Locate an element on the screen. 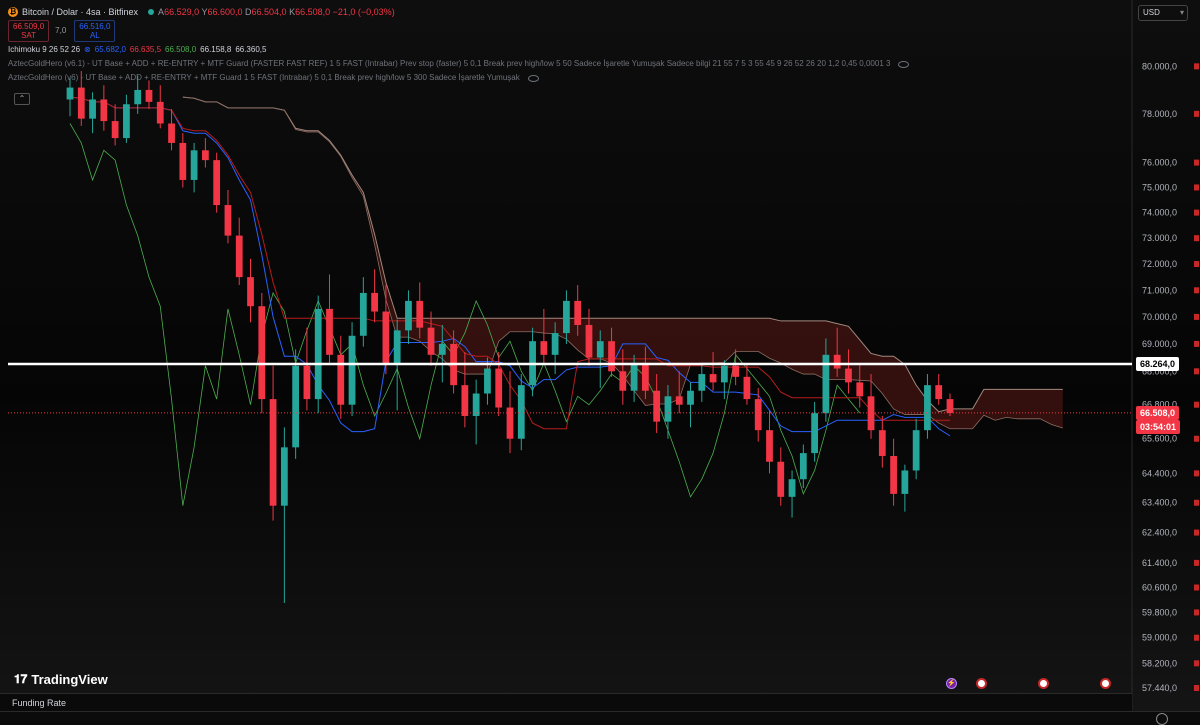 The height and width of the screenshot is (725, 1200). currency-select: USD is located at coordinates (1163, 13).